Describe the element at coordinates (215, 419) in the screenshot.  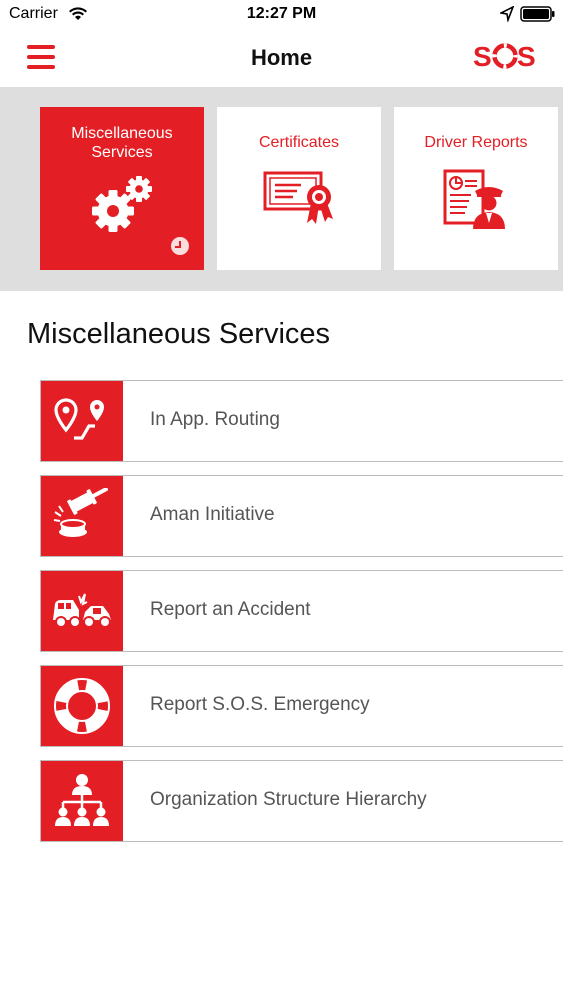
I see `service-label: In App. Routing` at that location.